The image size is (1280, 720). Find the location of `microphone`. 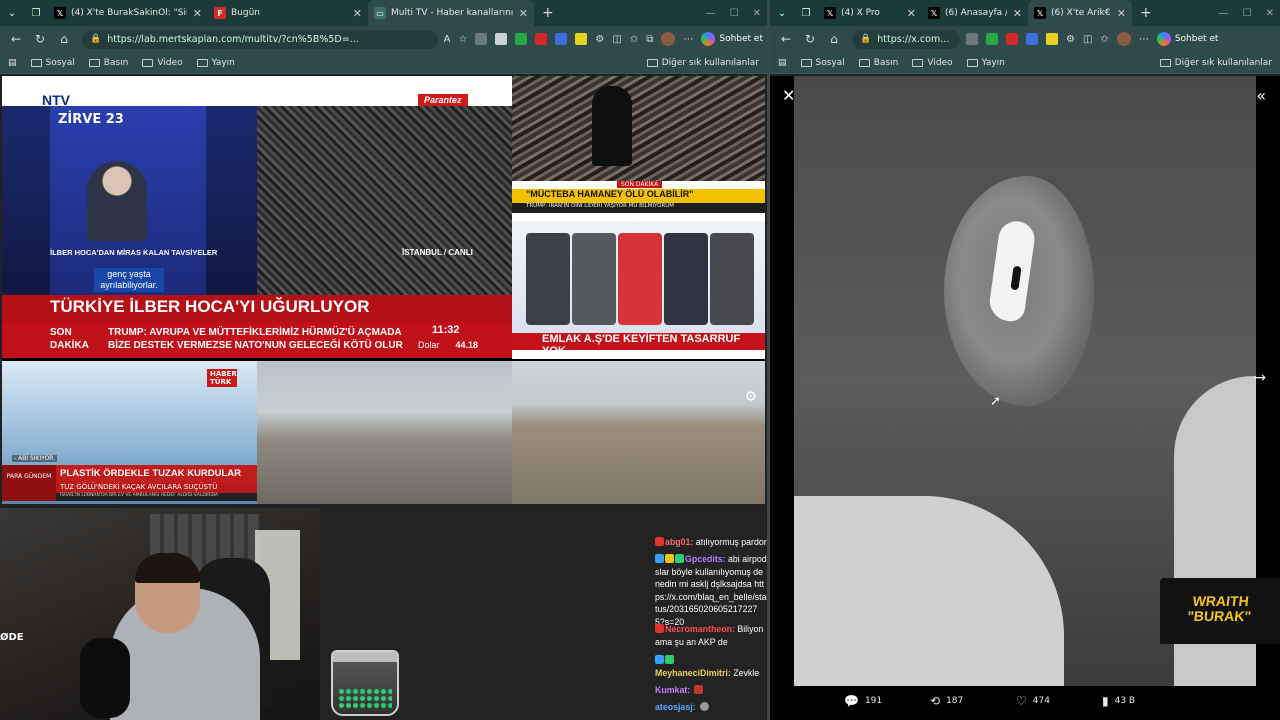

microphone is located at coordinates (105, 678).